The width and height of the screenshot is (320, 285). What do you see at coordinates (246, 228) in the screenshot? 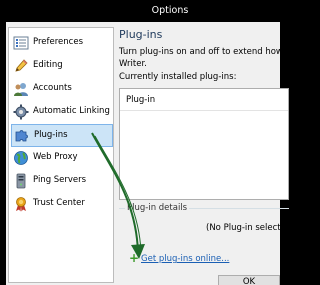
I see `no-selection-text: (No Plug-in selecte` at bounding box center [246, 228].